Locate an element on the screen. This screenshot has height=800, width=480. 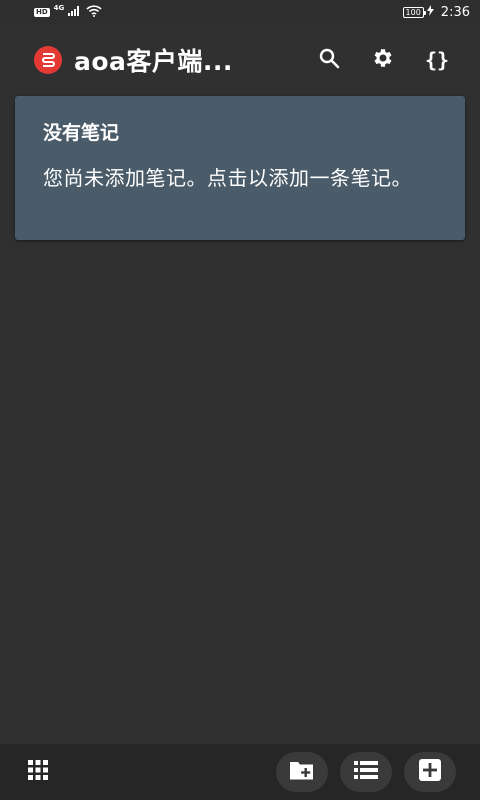
search-button is located at coordinates (329, 60).